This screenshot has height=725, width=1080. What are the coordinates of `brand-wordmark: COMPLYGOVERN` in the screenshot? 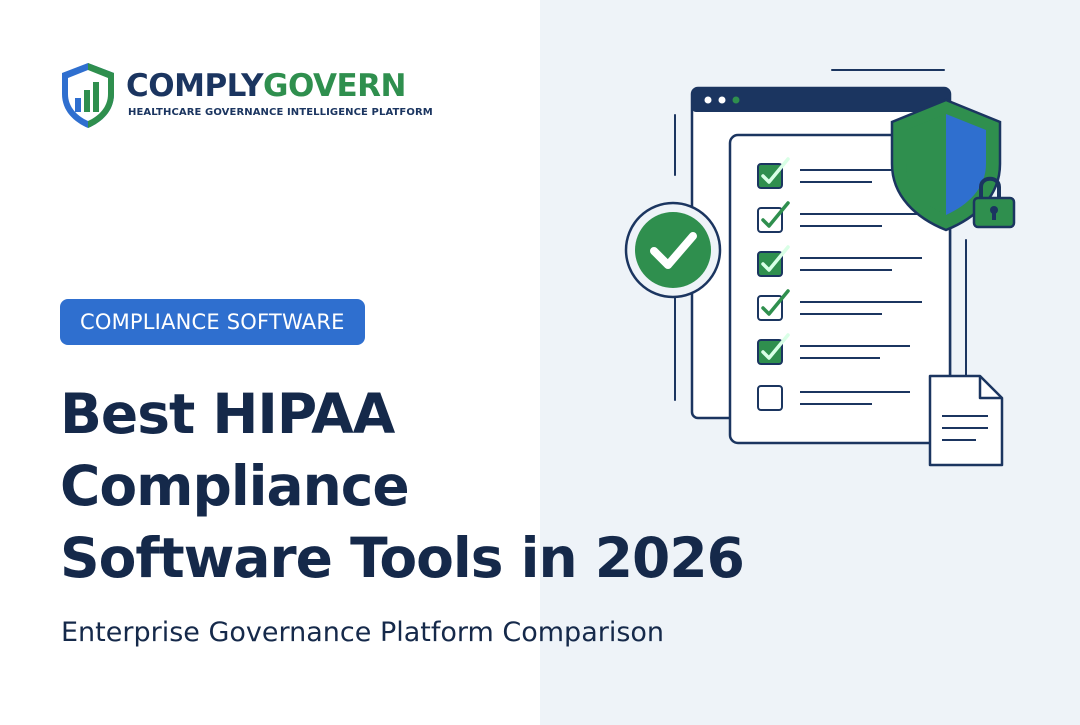 It's located at (266, 86).